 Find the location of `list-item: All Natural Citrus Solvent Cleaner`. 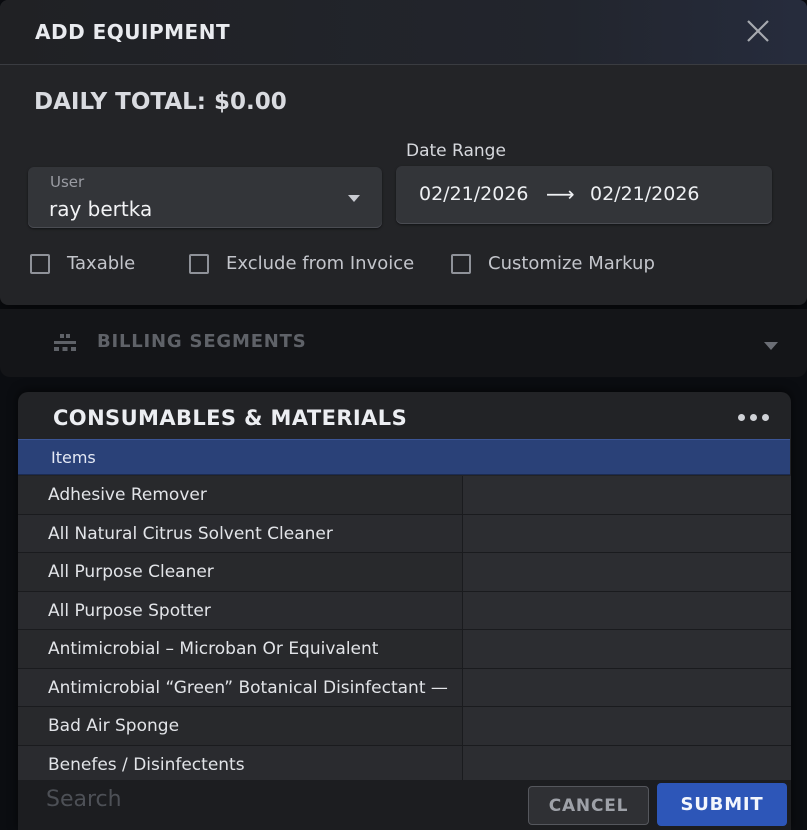

list-item: All Natural Citrus Solvent Cleaner is located at coordinates (404, 533).